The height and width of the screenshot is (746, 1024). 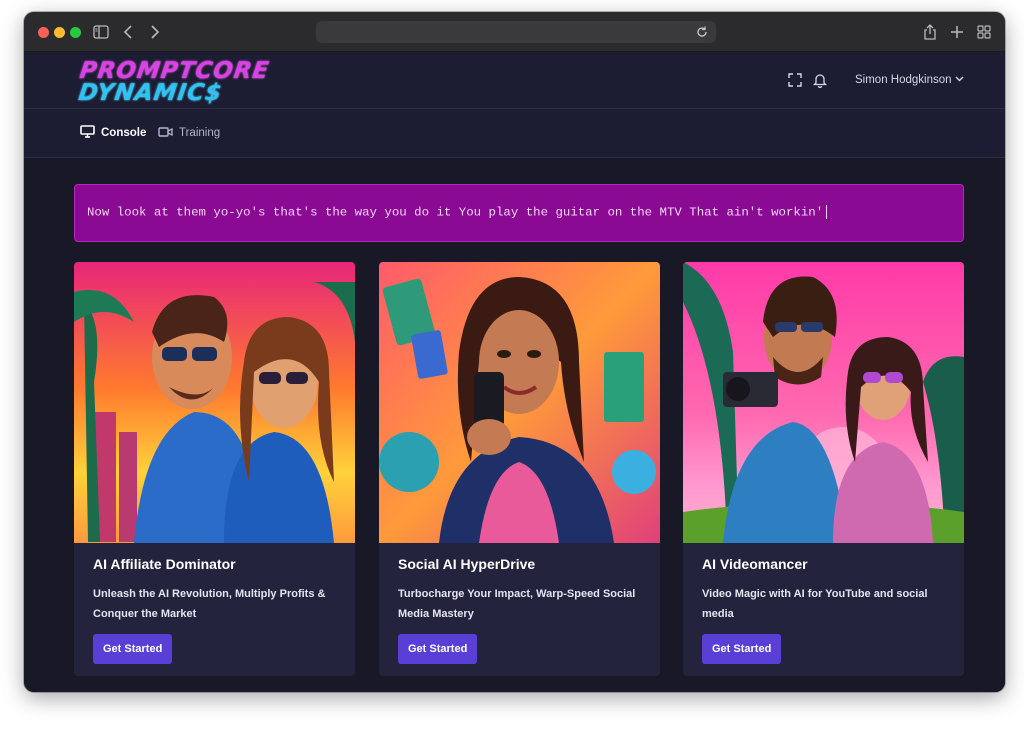 What do you see at coordinates (155, 32) in the screenshot?
I see `forward-icon` at bounding box center [155, 32].